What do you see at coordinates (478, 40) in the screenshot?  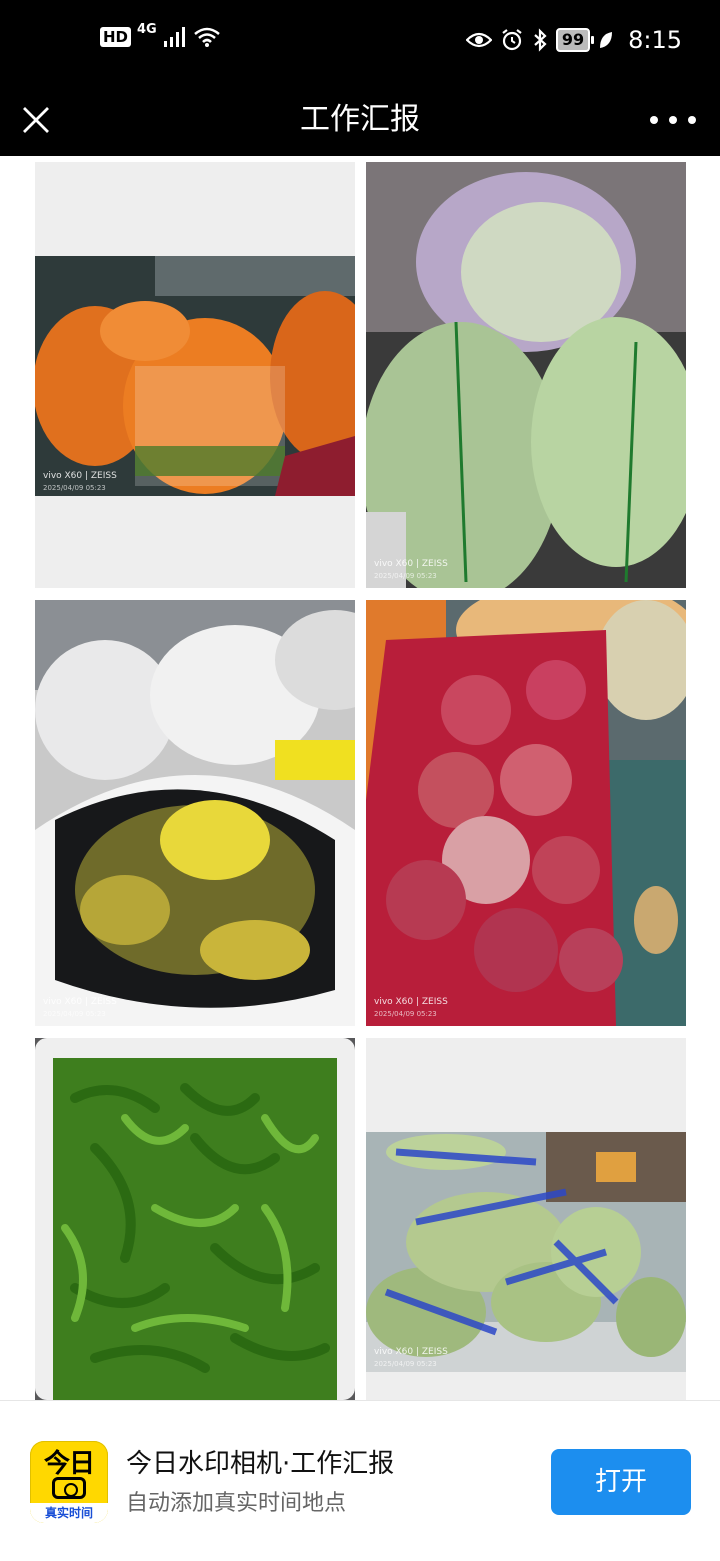 I see `eye-icon` at bounding box center [478, 40].